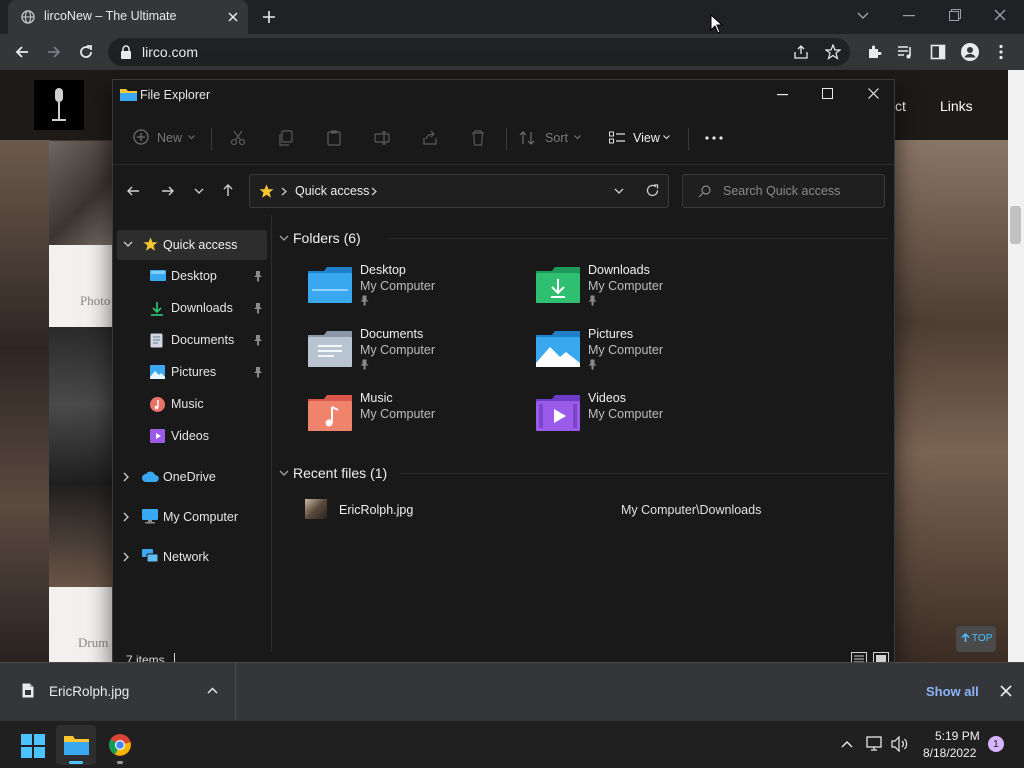 This screenshot has width=1024, height=768. What do you see at coordinates (238, 138) in the screenshot?
I see `cut-icon` at bounding box center [238, 138].